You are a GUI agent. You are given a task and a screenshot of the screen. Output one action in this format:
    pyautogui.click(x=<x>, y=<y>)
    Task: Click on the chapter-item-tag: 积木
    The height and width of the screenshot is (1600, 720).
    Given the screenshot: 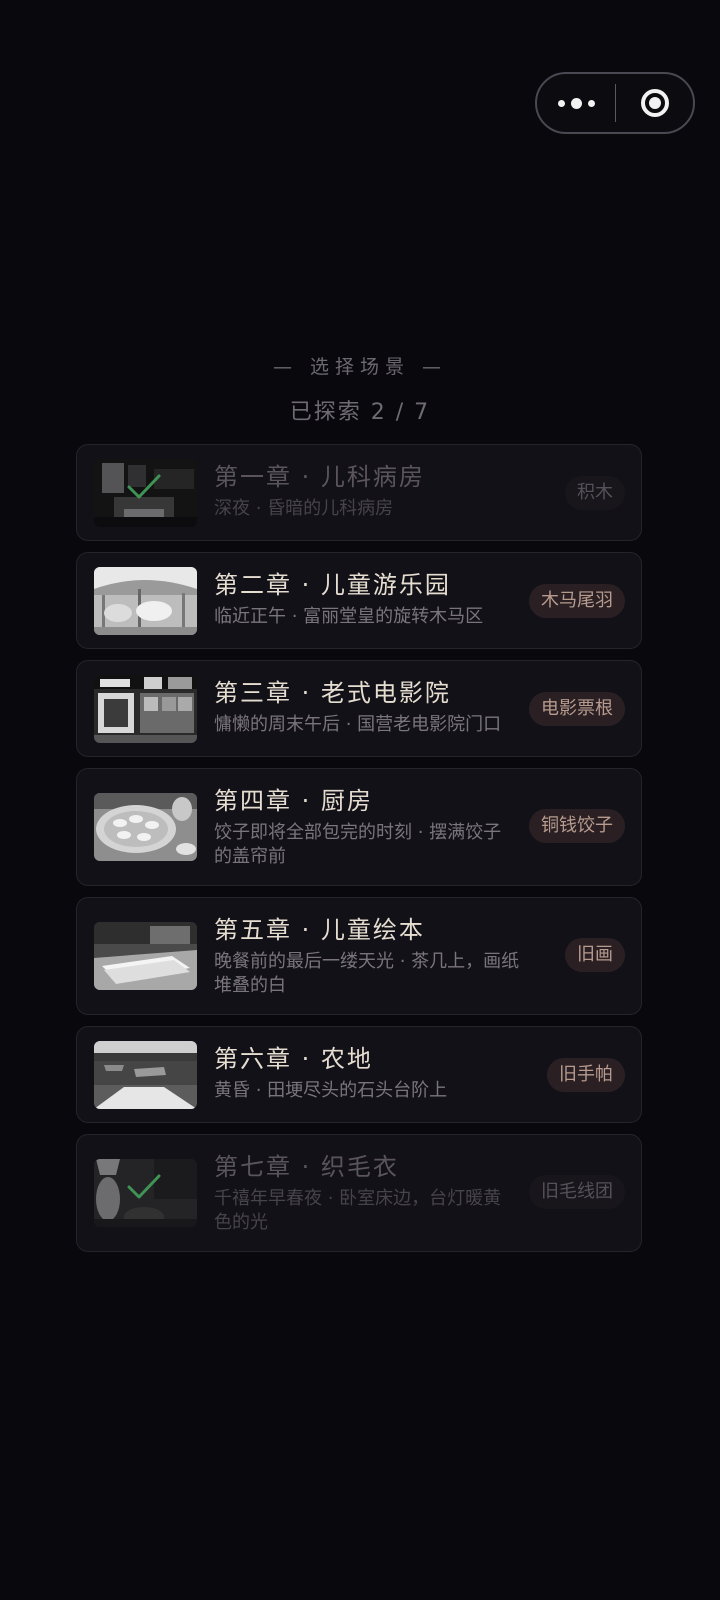 What is the action you would take?
    pyautogui.click(x=595, y=493)
    